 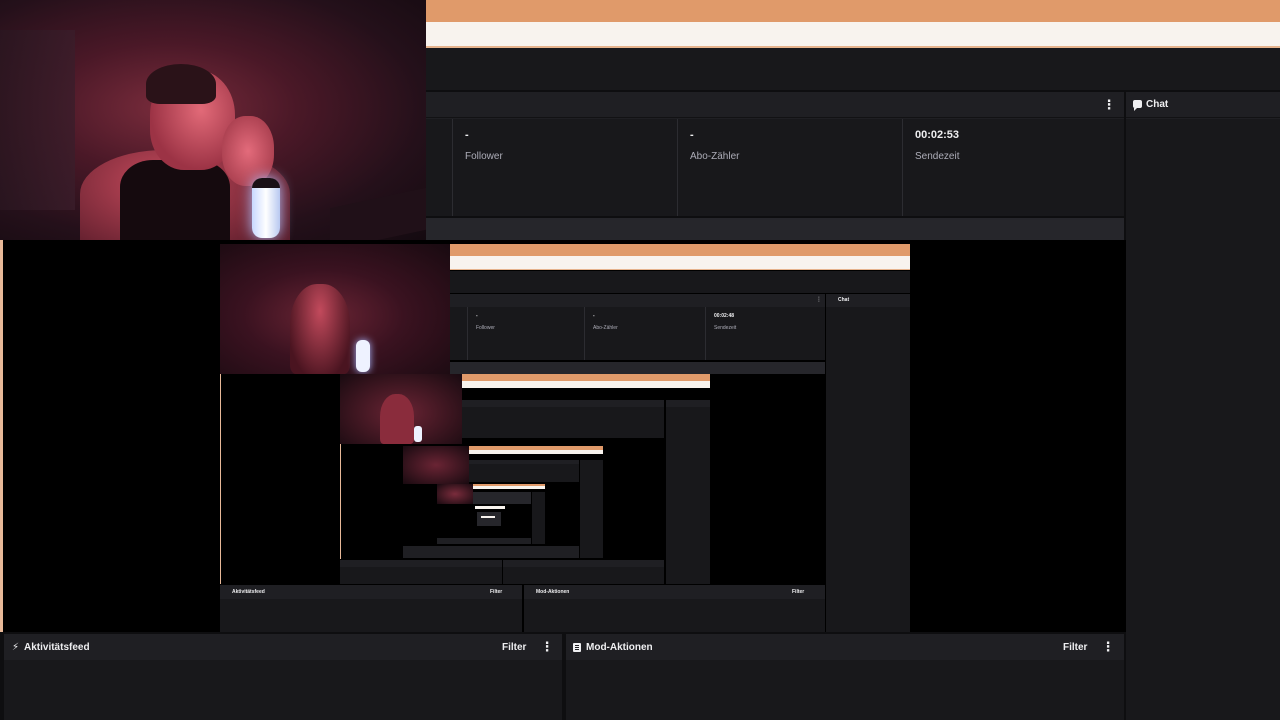 What do you see at coordinates (577, 647) in the screenshot?
I see `document-icon` at bounding box center [577, 647].